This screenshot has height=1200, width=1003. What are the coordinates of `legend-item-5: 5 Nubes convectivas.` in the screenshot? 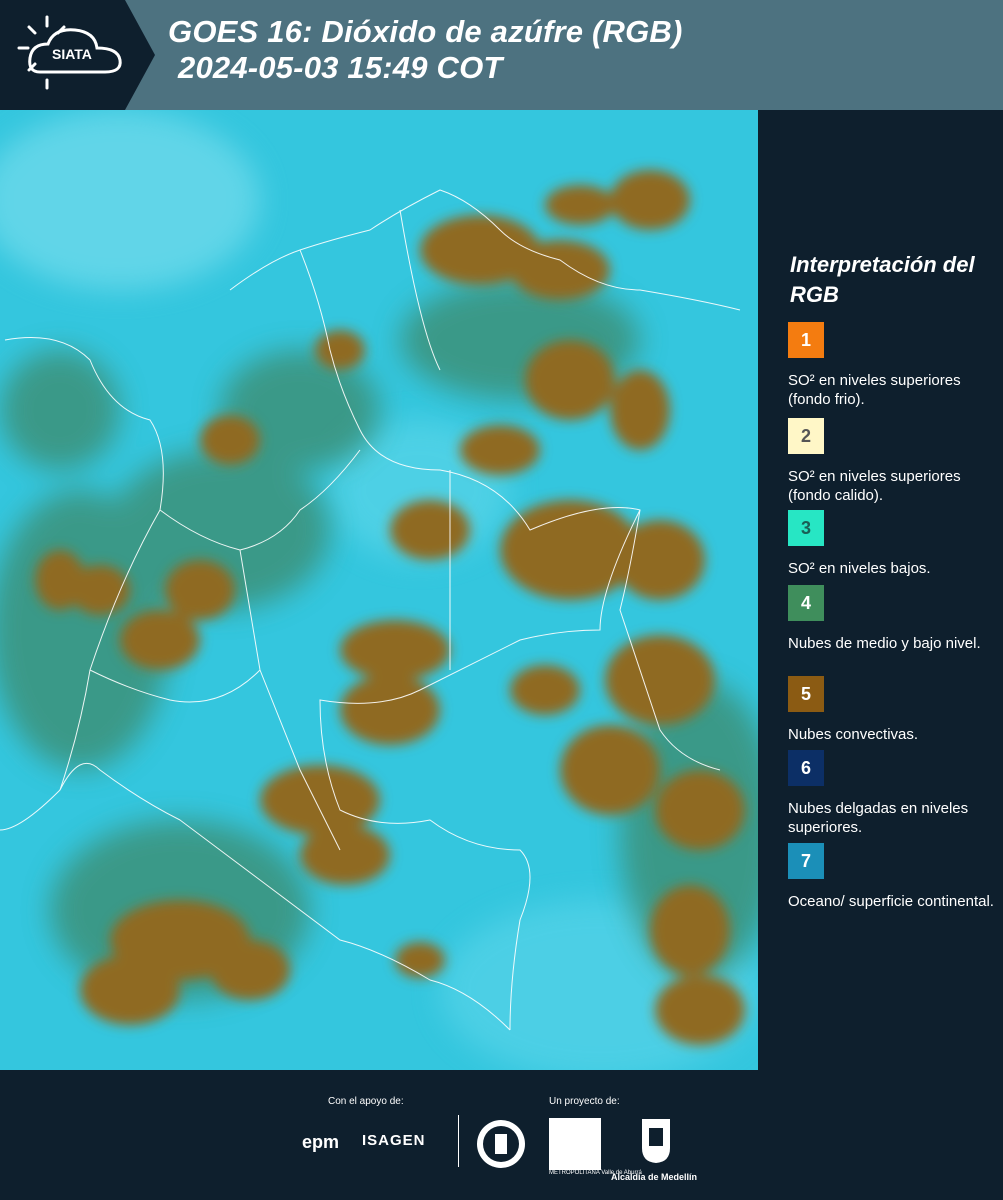 It's located at (893, 710).